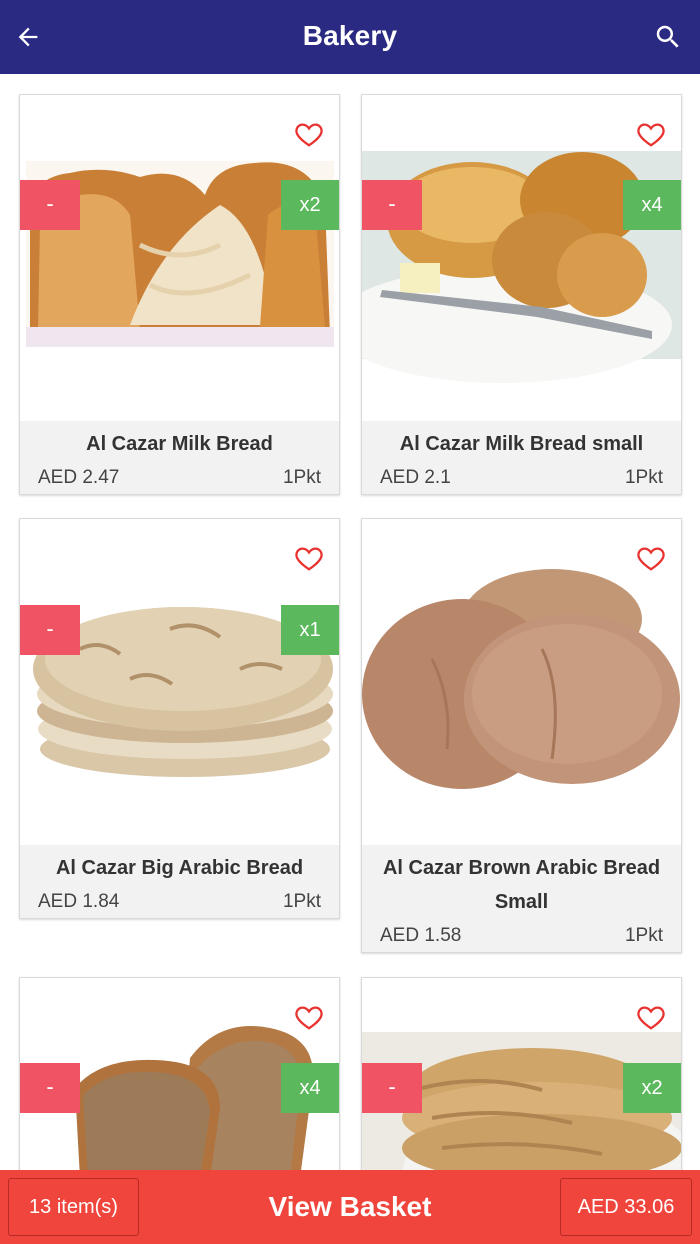 This screenshot has width=700, height=1244. What do you see at coordinates (421, 935) in the screenshot?
I see `product-price: AED 1.58` at bounding box center [421, 935].